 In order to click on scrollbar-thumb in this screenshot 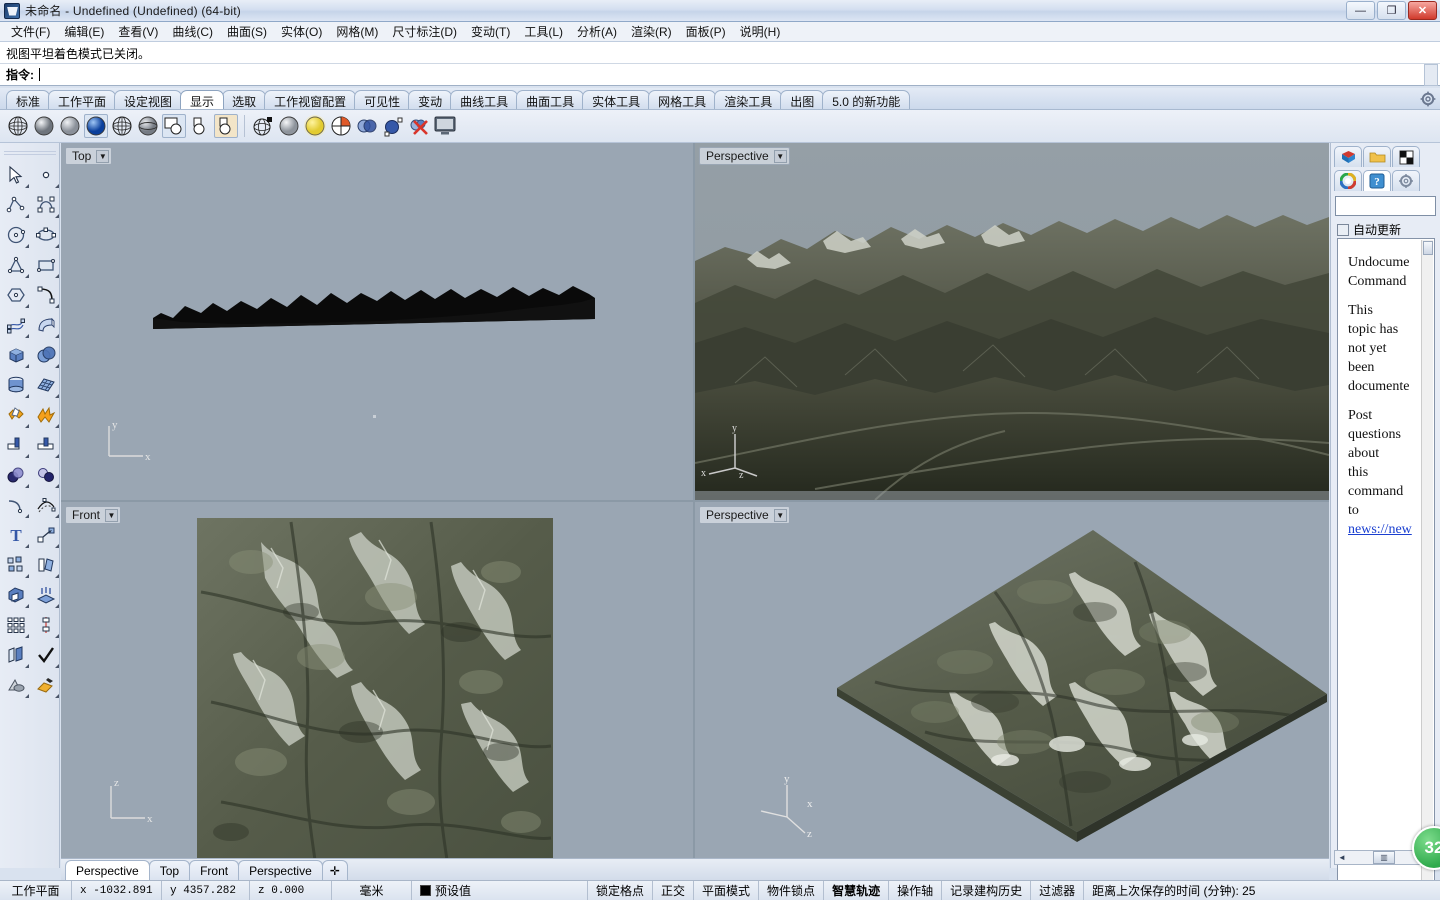, I will do `click(1428, 248)`.